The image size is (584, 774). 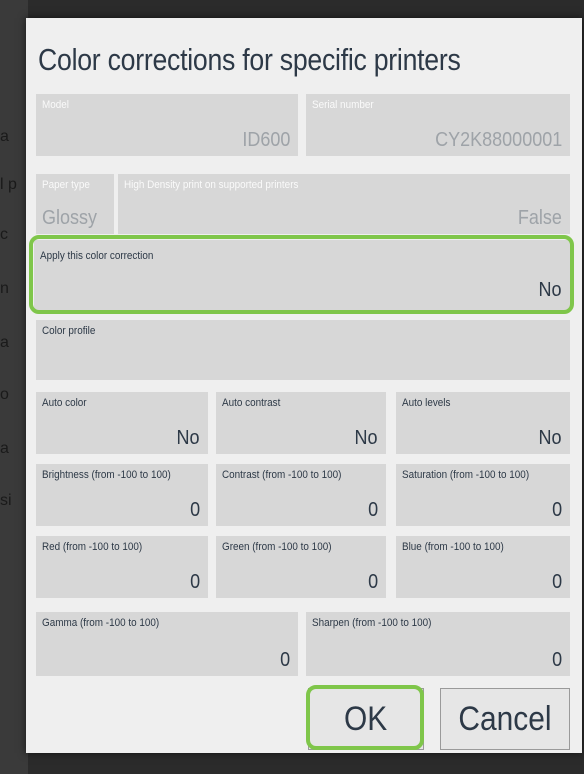 What do you see at coordinates (550, 438) in the screenshot?
I see `auto-levels-value: No` at bounding box center [550, 438].